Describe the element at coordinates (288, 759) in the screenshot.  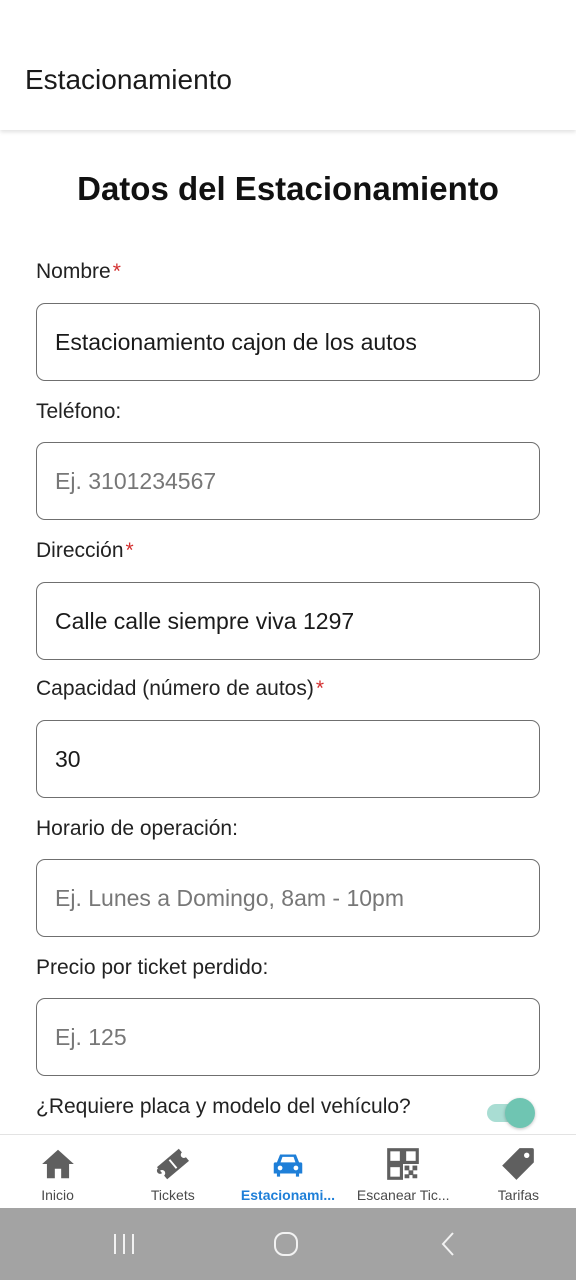
I see `capacidad-input` at that location.